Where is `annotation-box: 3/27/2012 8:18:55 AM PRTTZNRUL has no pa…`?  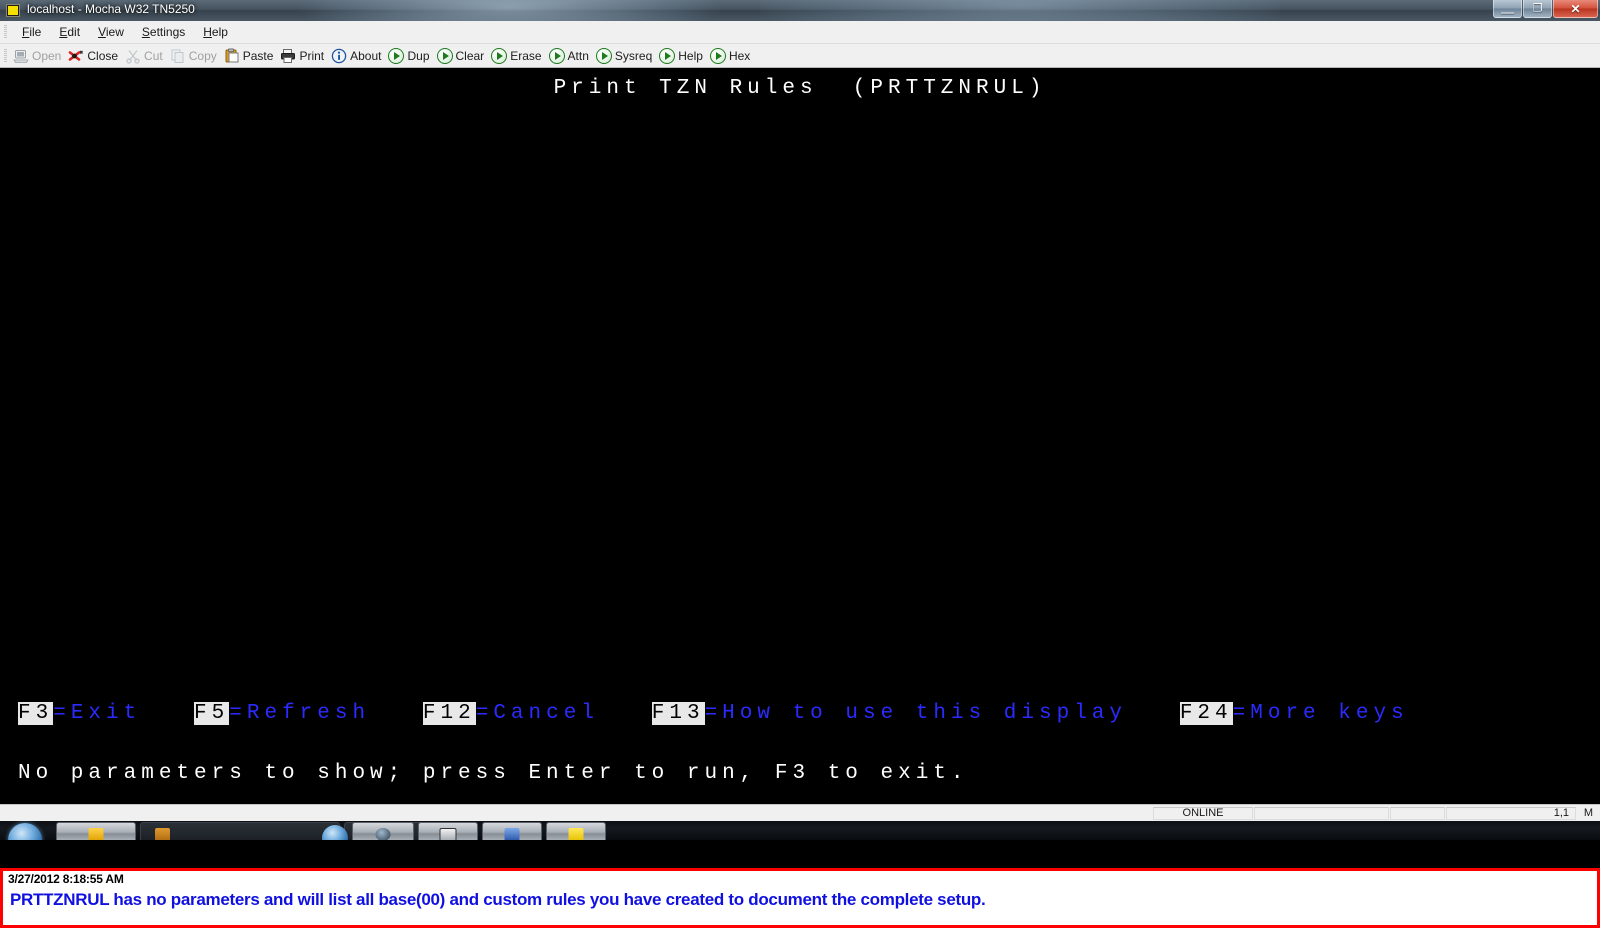 annotation-box: 3/27/2012 8:18:55 AM PRTTZNRUL has no pa… is located at coordinates (800, 898).